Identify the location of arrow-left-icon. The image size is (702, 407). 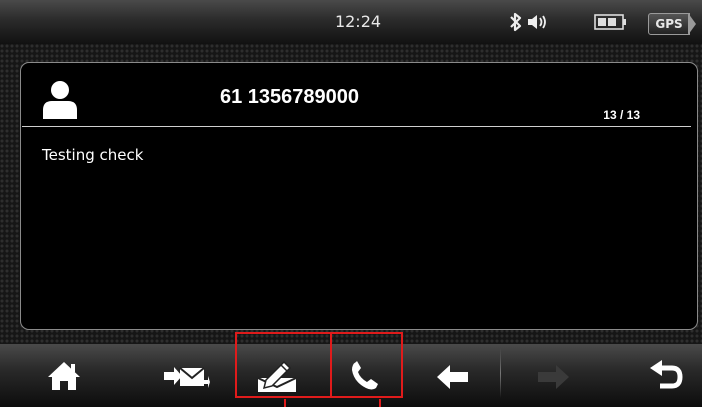
(452, 377).